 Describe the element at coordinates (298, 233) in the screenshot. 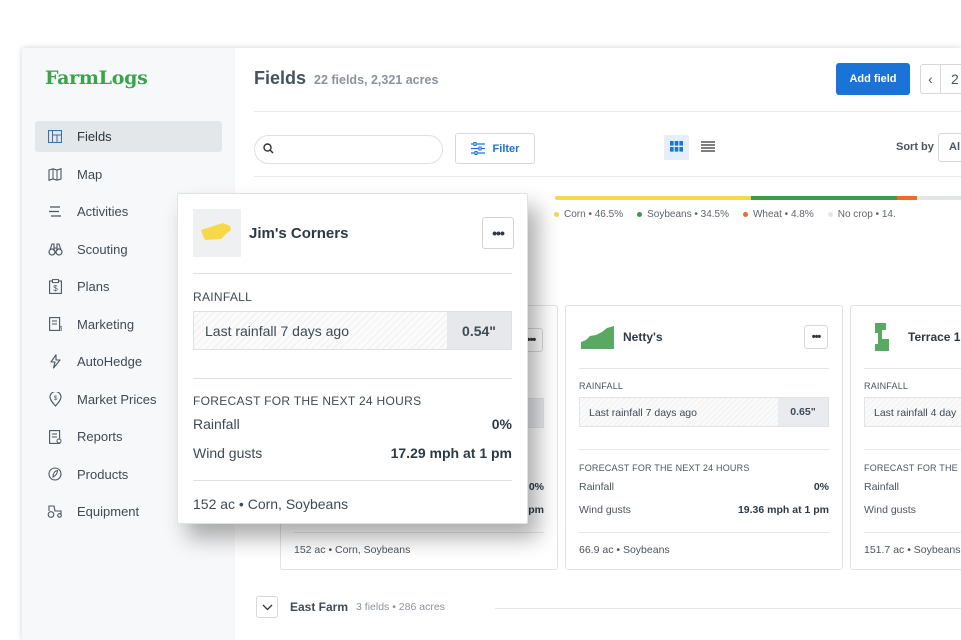

I see `field-name: Jim's Corners` at that location.